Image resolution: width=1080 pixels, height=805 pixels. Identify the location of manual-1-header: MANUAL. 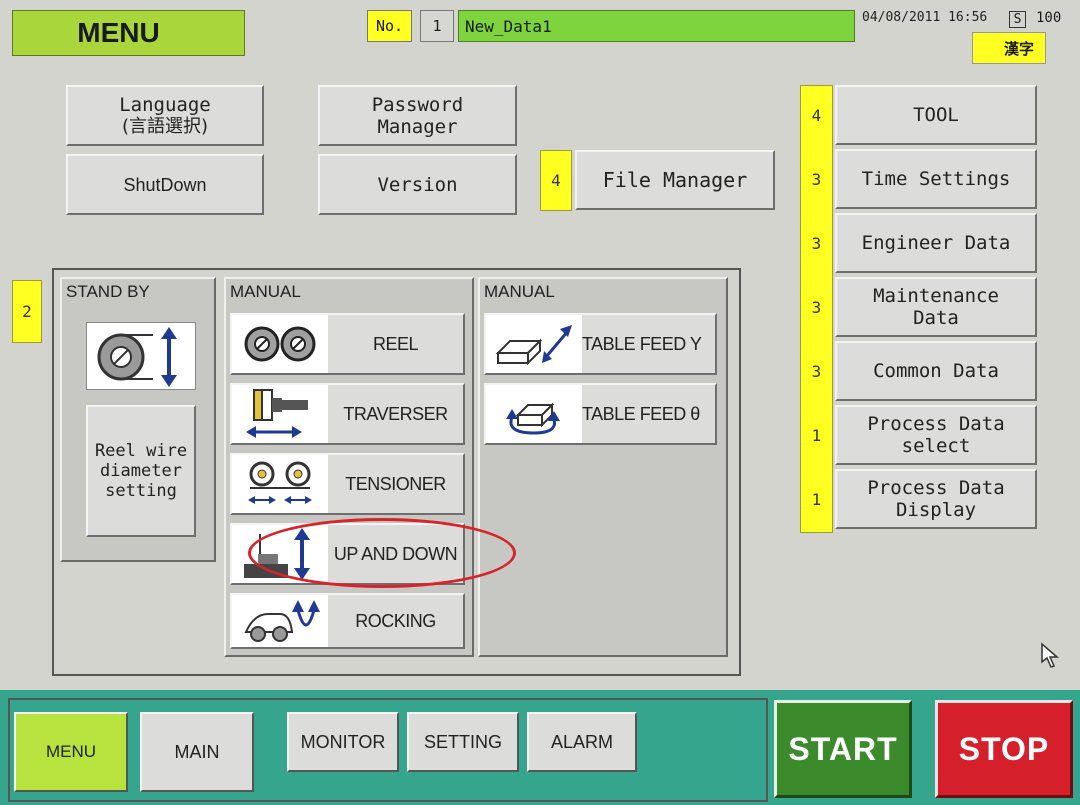
(265, 291).